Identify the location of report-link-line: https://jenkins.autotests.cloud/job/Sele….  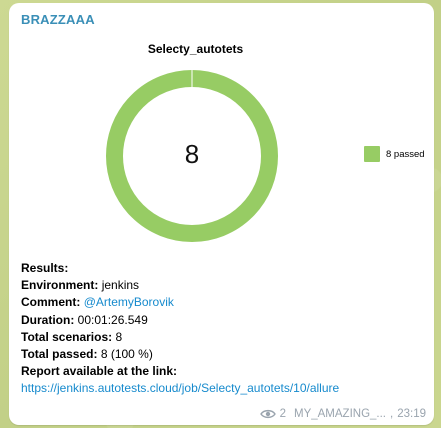
(180, 388).